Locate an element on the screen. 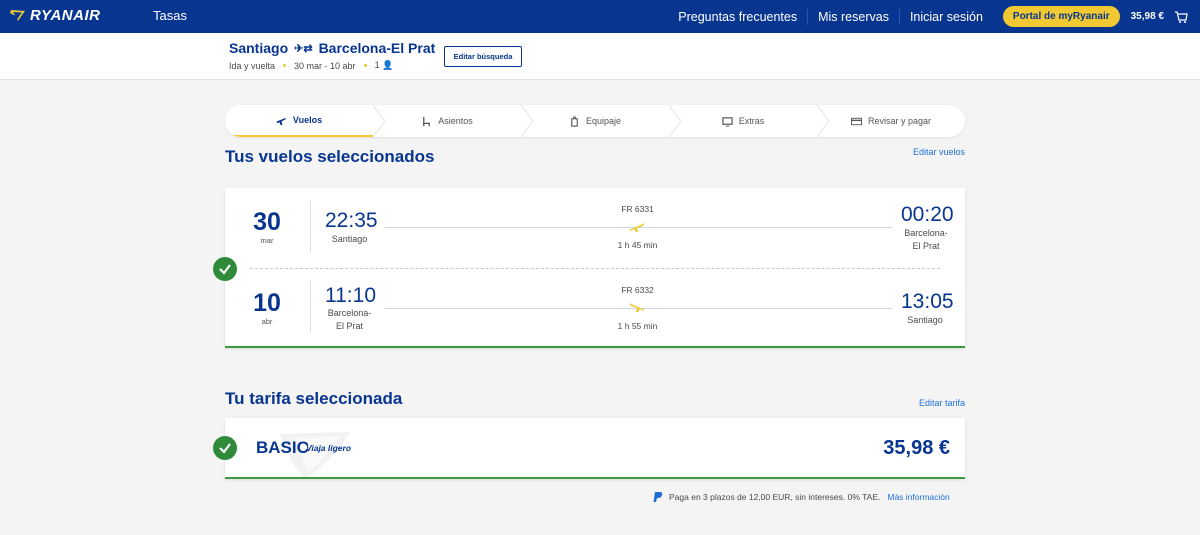  destination-city: Barcelona-El Prat is located at coordinates (377, 48).